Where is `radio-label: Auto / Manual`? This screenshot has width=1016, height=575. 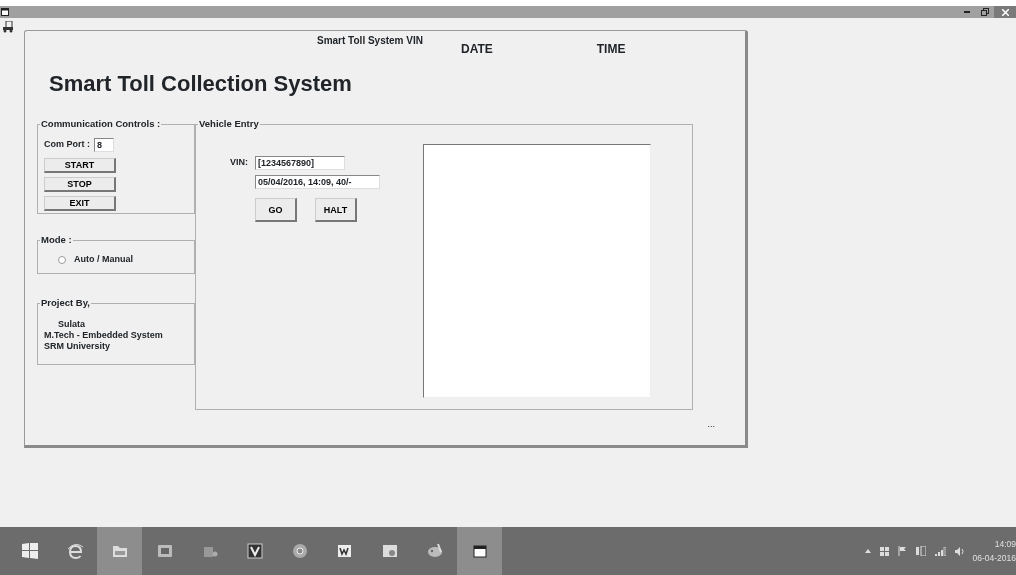
radio-label: Auto / Manual is located at coordinates (103, 259).